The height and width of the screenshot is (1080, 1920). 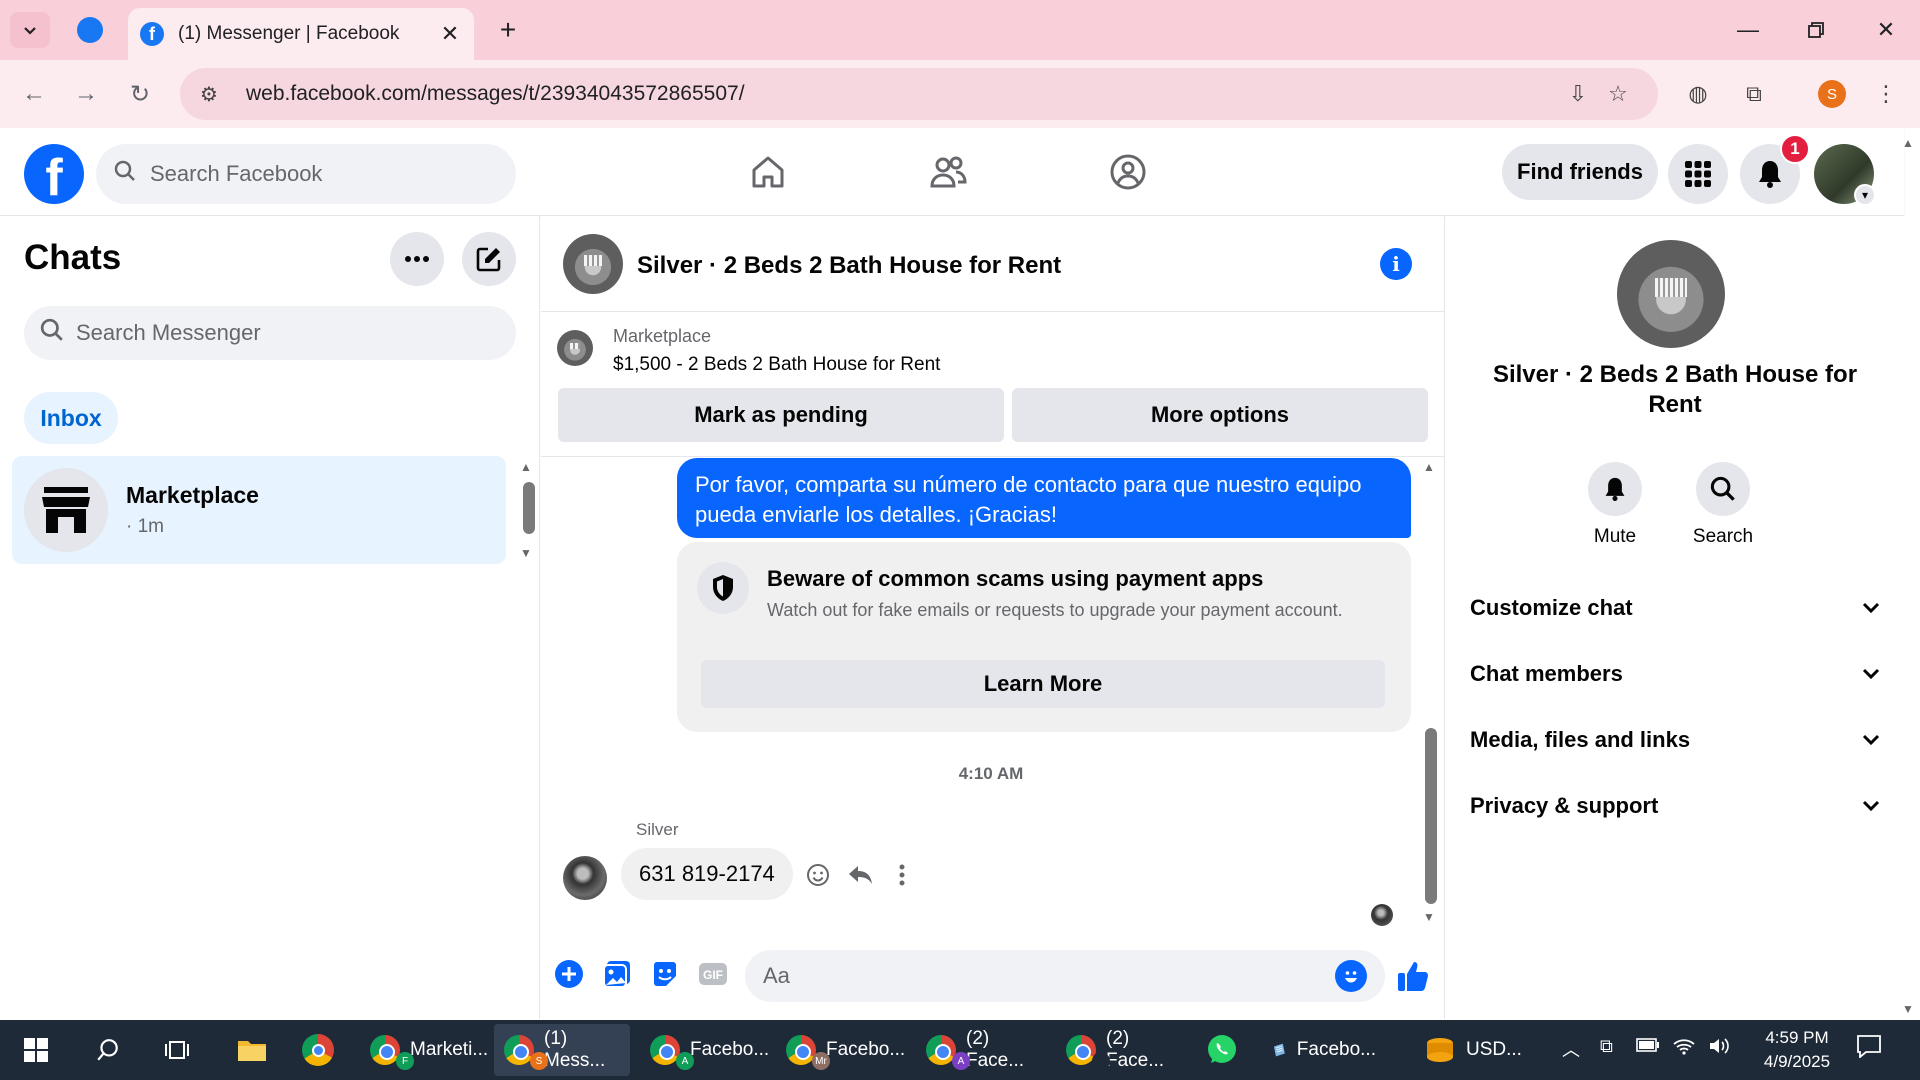 I want to click on facebook-search-input: Search Facebook, so click(x=306, y=174).